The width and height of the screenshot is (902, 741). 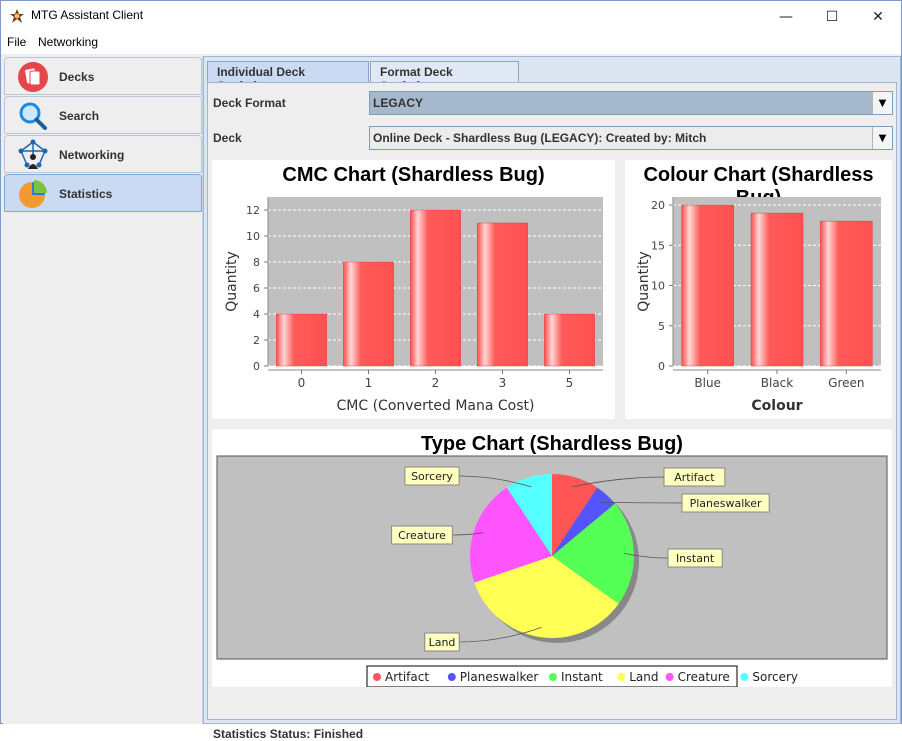 What do you see at coordinates (570, 383) in the screenshot?
I see `x-tick-label: 5` at bounding box center [570, 383].